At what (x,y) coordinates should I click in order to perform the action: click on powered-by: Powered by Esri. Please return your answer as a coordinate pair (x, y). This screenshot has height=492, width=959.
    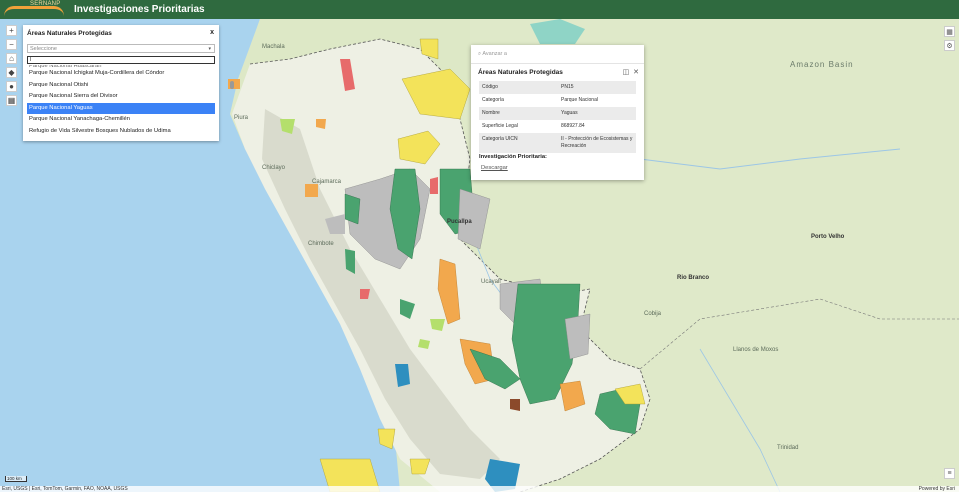
    Looking at the image, I should click on (937, 489).